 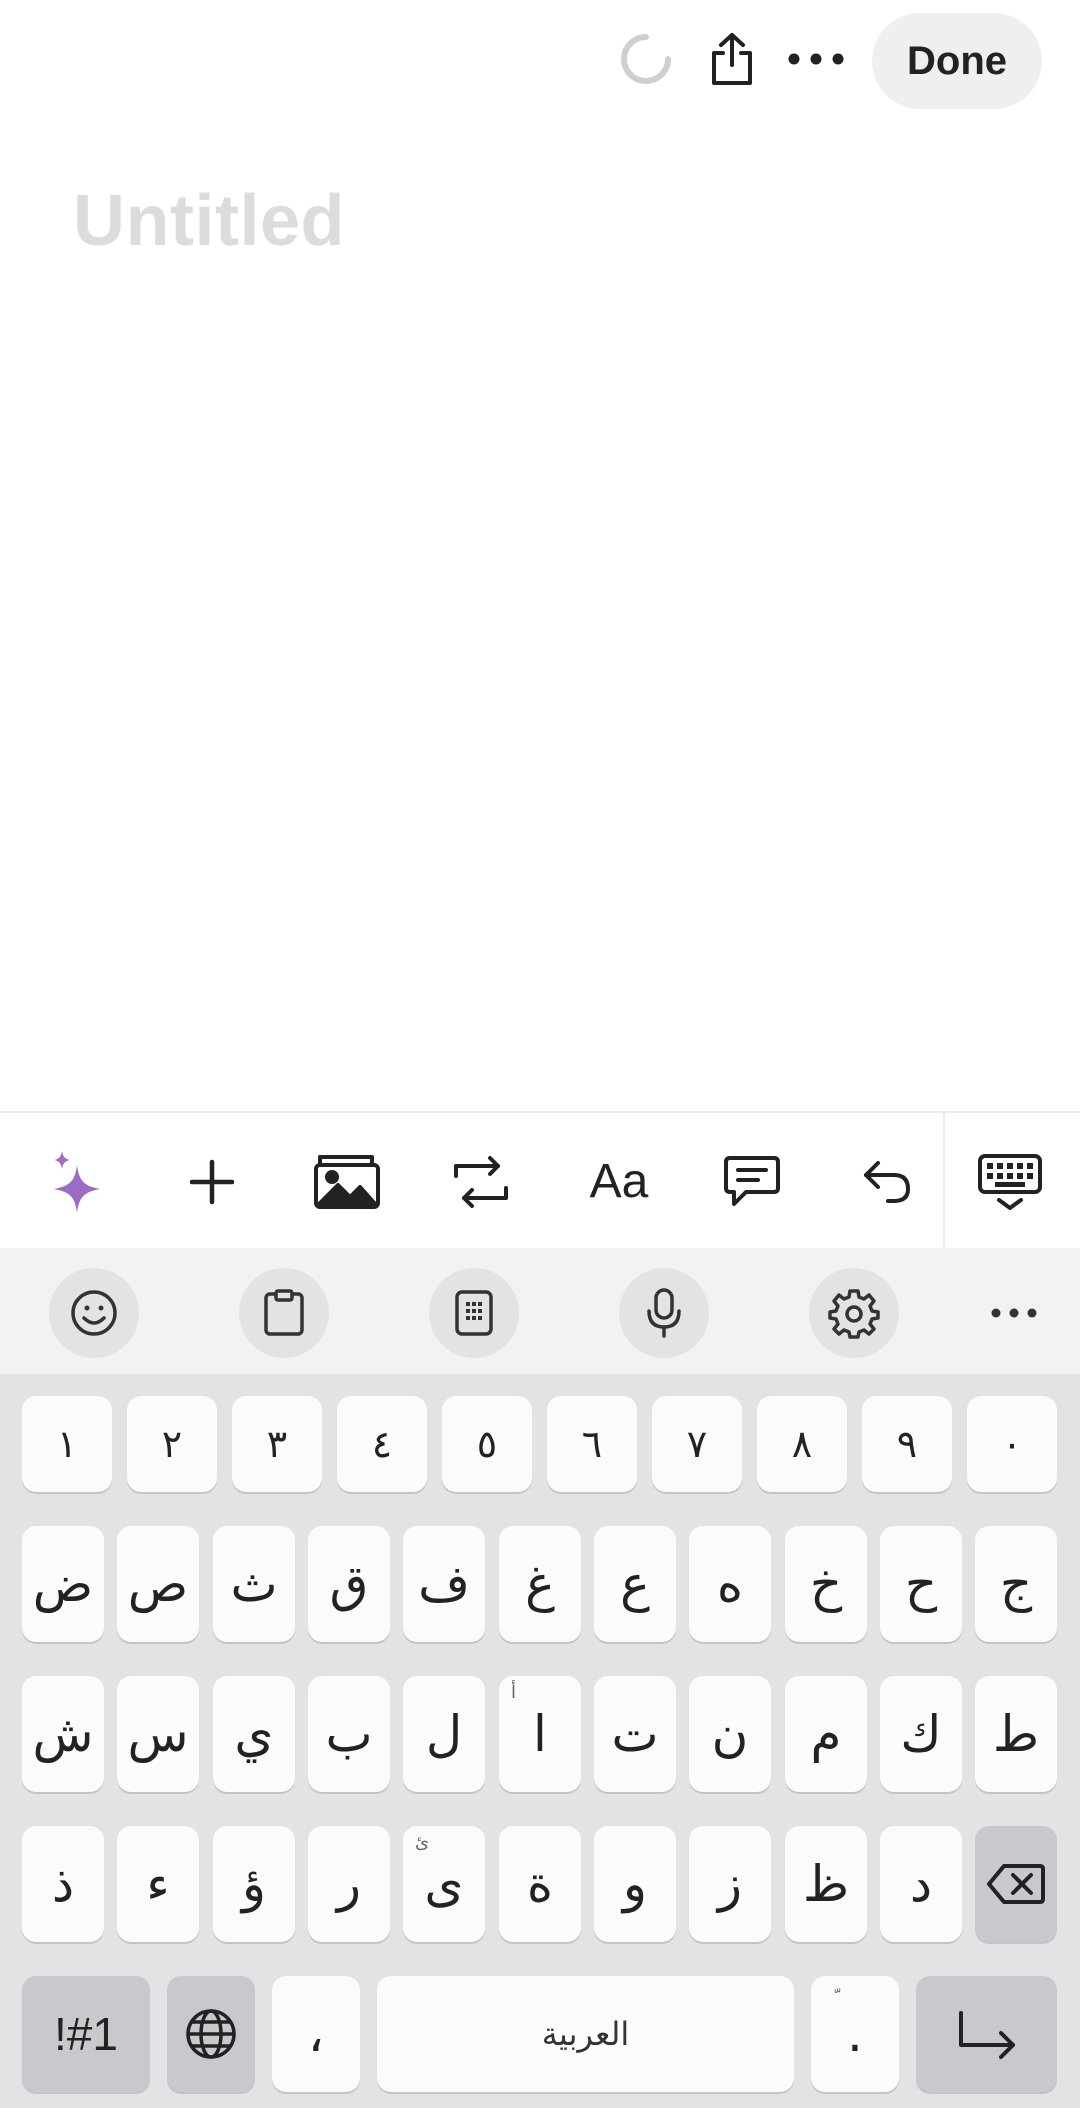 I want to click on key-tha: ث, so click(x=254, y=1584).